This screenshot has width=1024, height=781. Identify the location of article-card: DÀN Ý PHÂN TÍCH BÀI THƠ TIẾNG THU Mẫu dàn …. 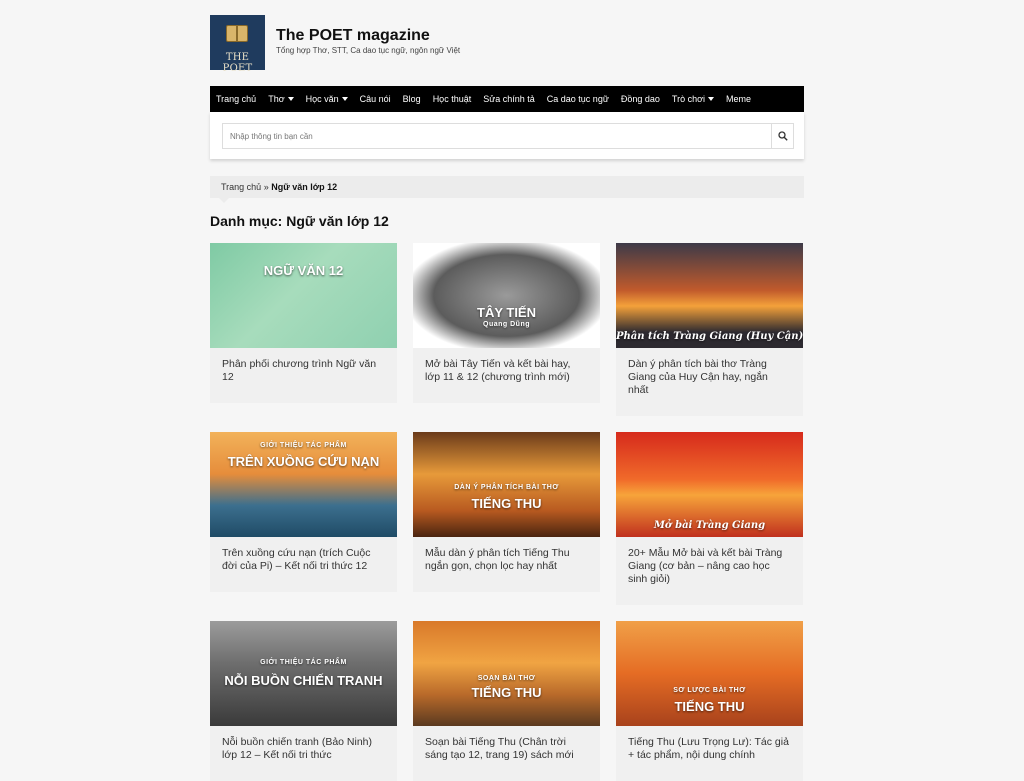
(506, 512).